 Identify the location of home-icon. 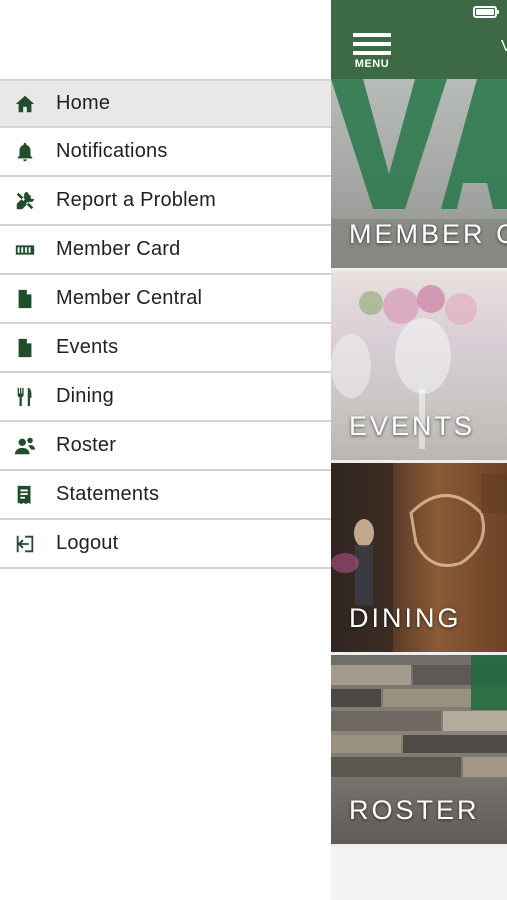
(25, 104).